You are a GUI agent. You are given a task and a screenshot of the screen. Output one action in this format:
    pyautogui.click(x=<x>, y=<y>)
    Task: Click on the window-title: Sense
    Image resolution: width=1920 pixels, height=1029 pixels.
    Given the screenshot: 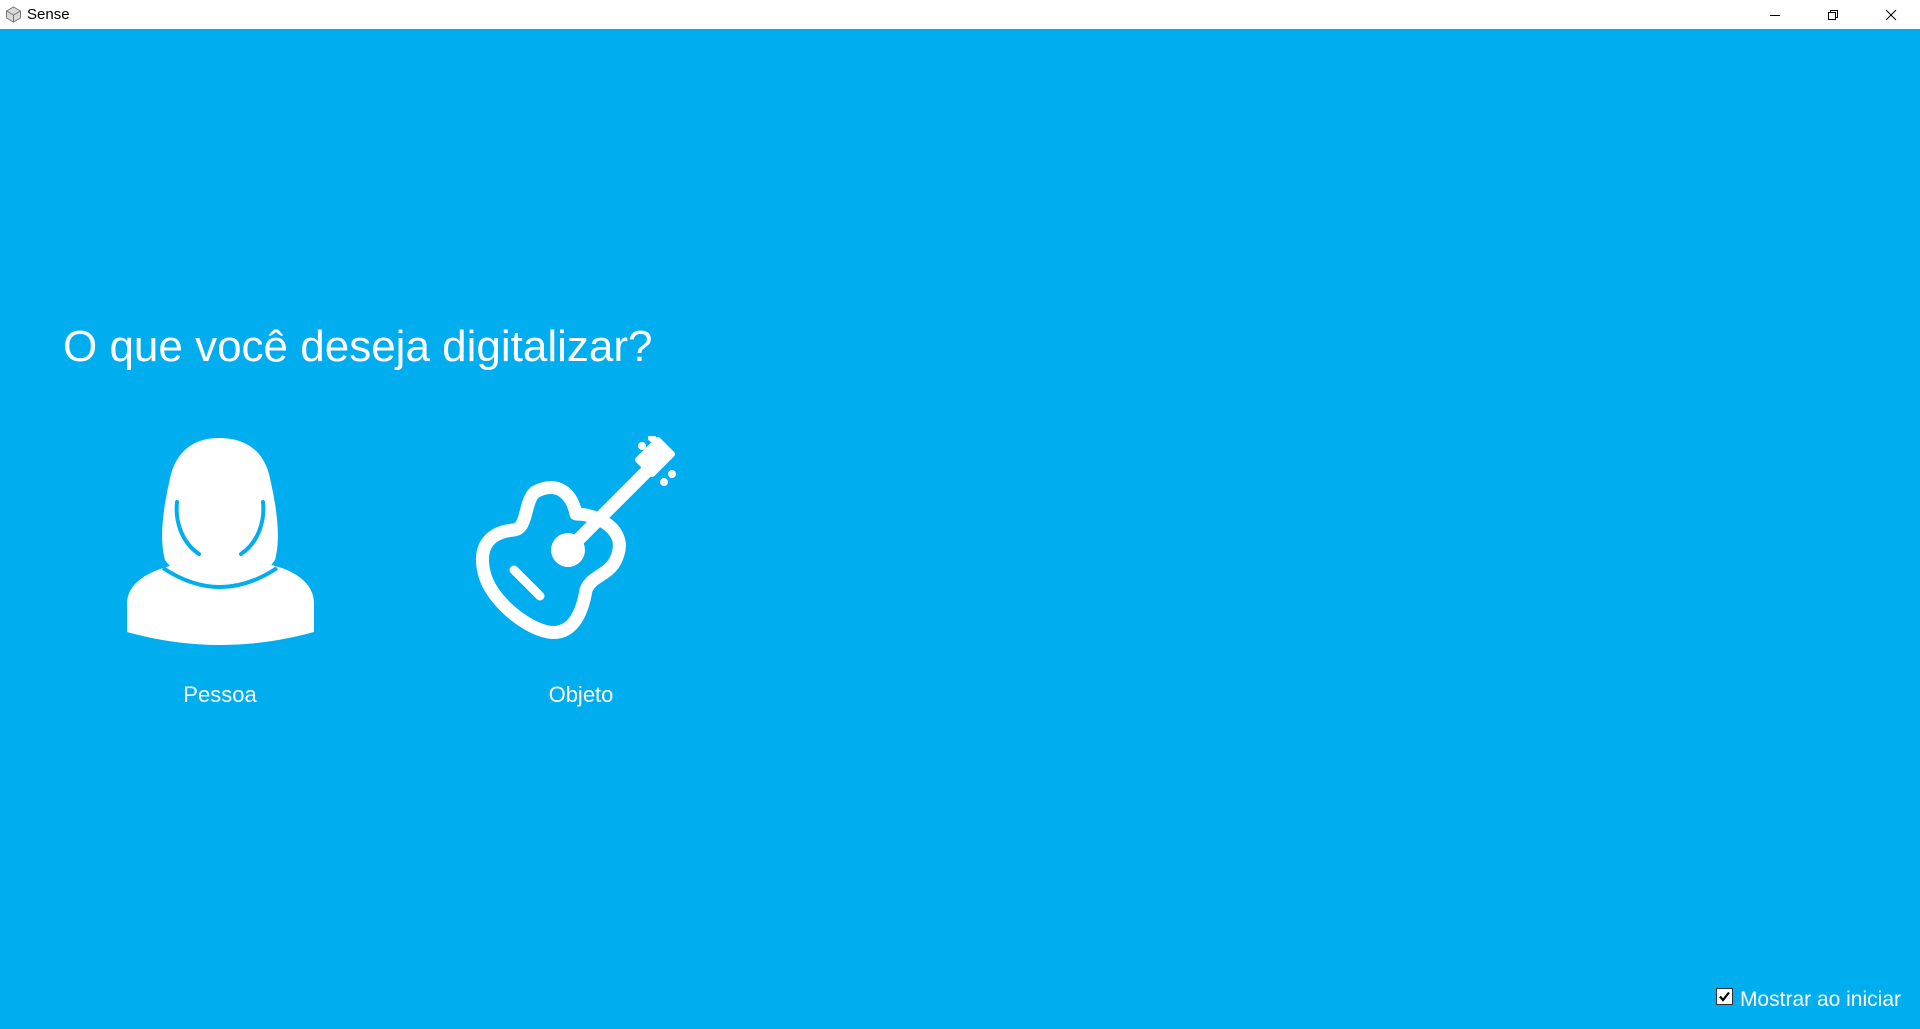 What is the action you would take?
    pyautogui.click(x=48, y=14)
    